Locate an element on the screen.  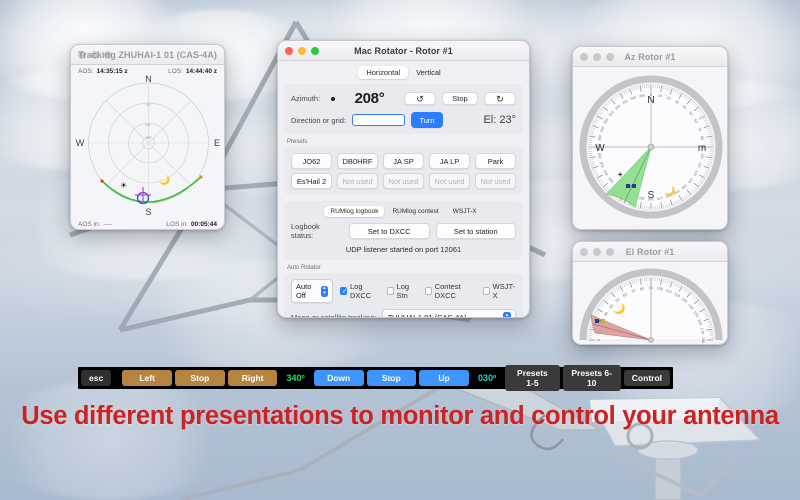
orientation-tabs: Horizontal Vertical is located at coordinates (403, 72).